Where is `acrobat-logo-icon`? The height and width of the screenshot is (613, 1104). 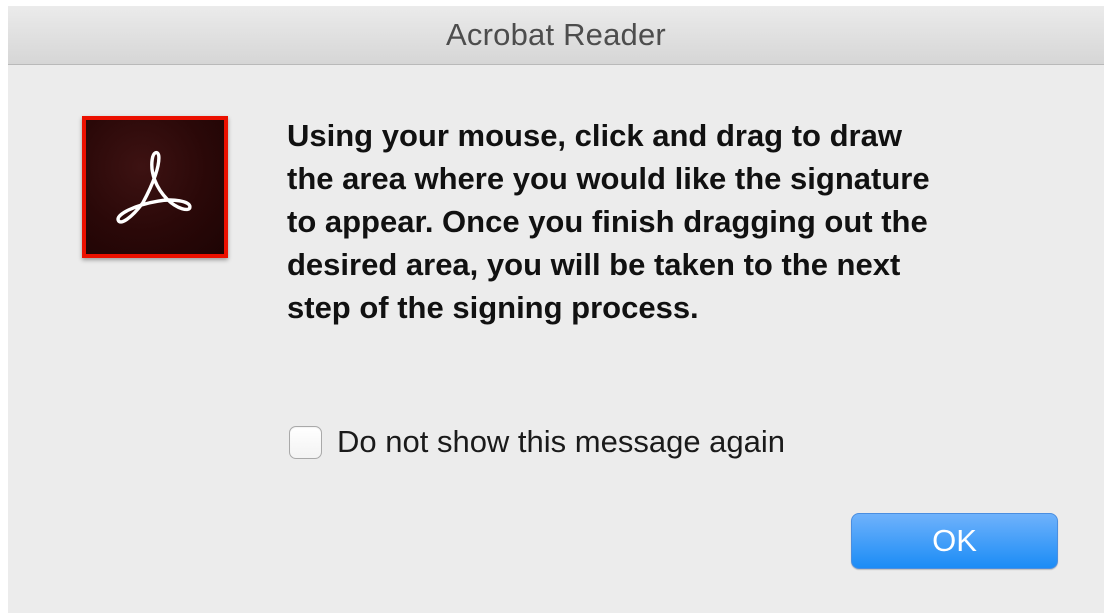 acrobat-logo-icon is located at coordinates (154, 187).